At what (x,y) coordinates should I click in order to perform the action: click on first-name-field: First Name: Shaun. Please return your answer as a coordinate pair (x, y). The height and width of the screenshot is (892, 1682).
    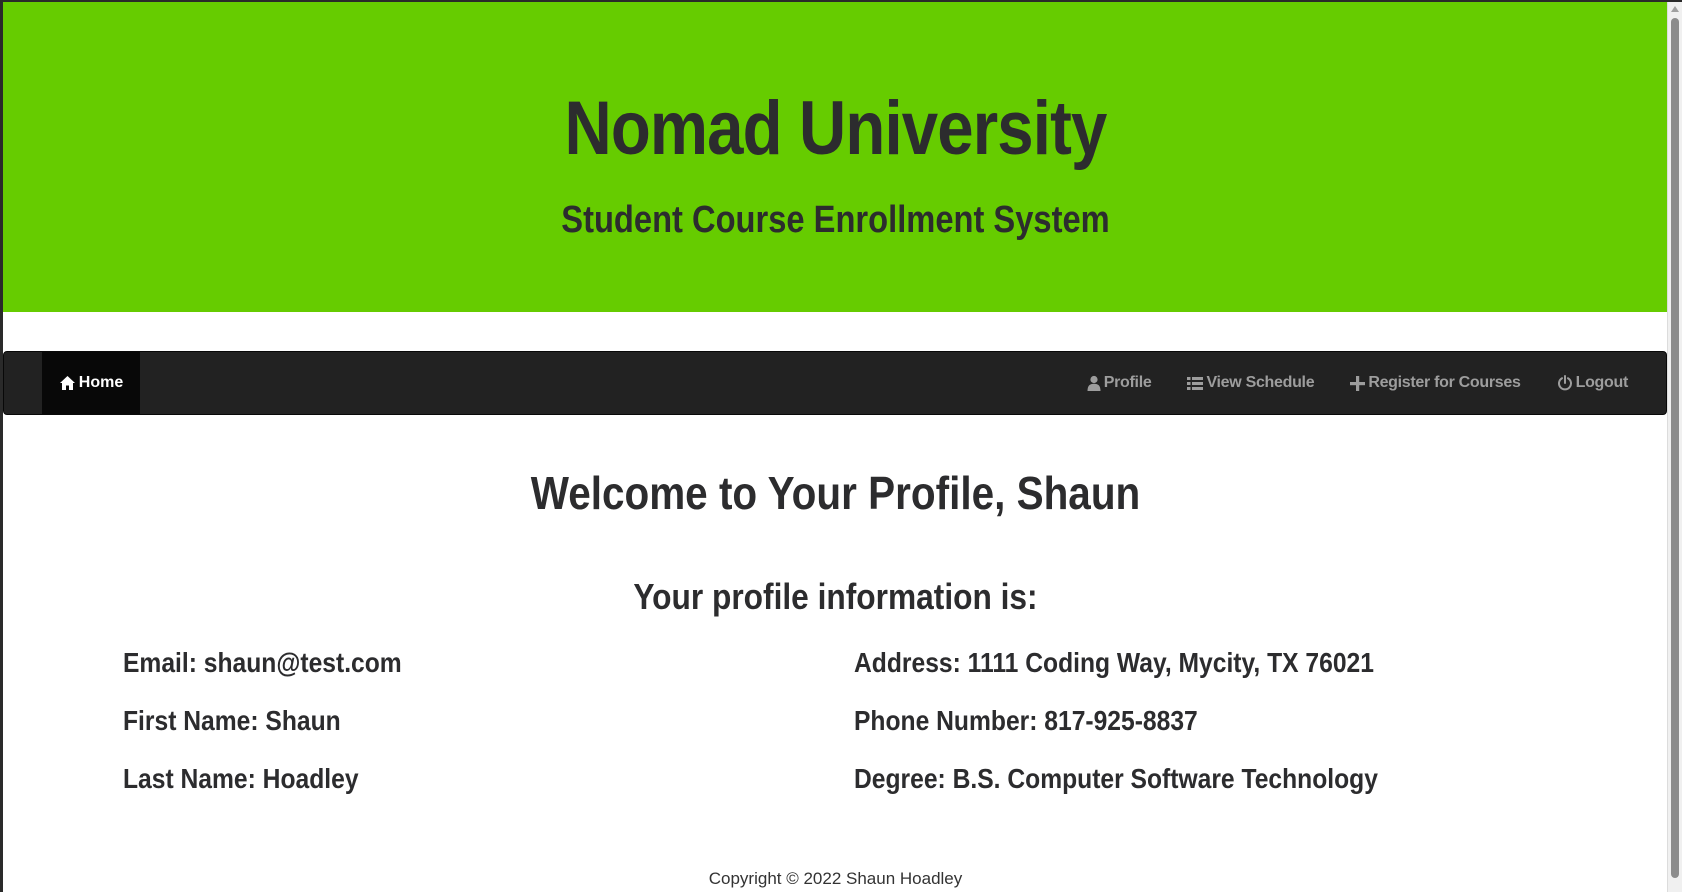
    Looking at the image, I should click on (232, 720).